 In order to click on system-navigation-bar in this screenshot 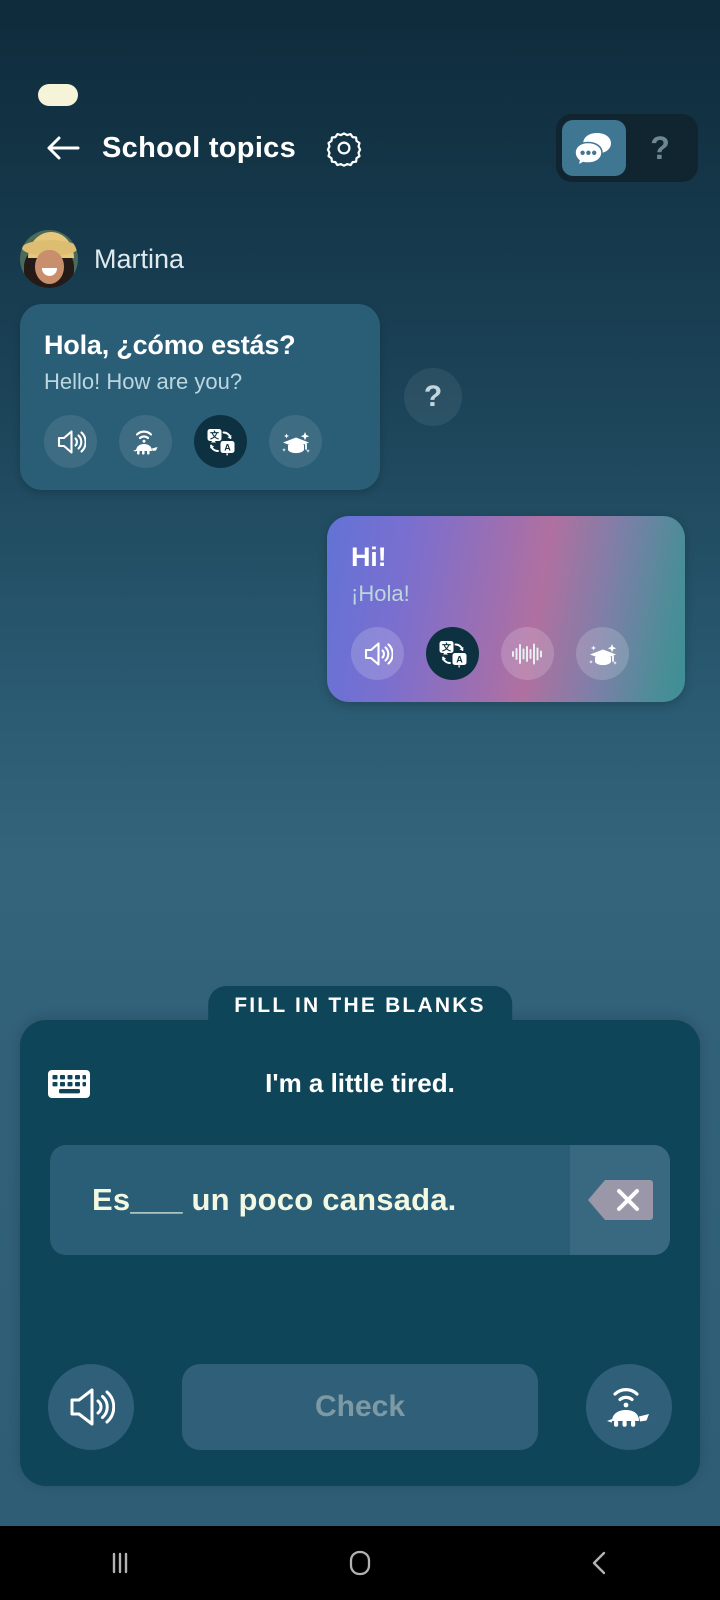, I will do `click(360, 1563)`.